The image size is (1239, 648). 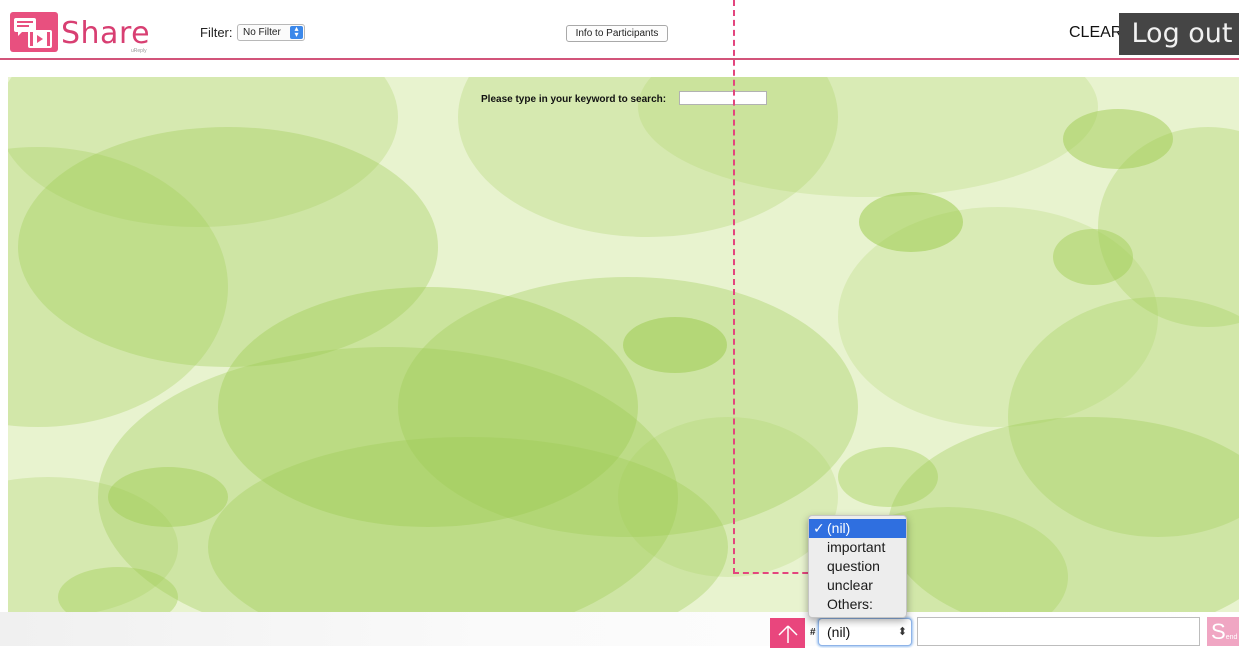 I want to click on dropdown-item-nil: ✓ (nil), so click(x=857, y=528).